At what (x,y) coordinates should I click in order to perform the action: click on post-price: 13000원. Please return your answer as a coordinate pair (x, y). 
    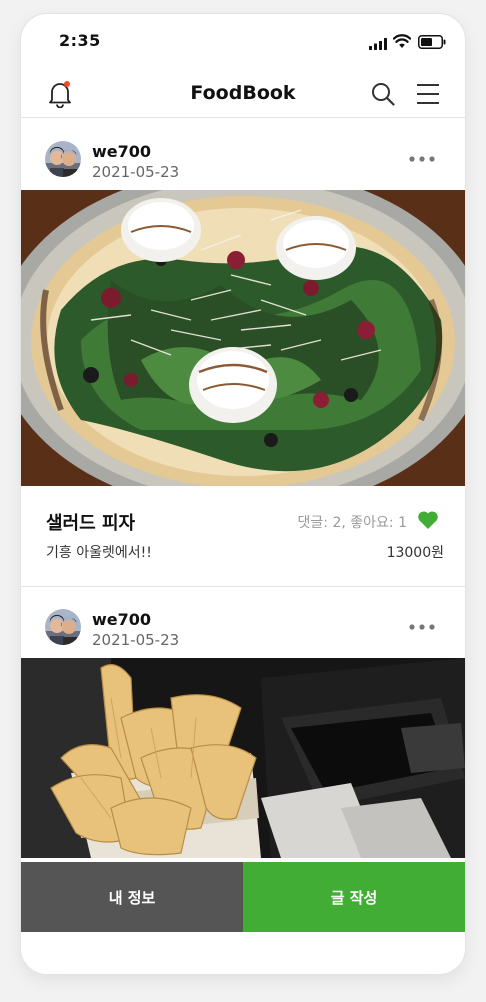
    Looking at the image, I should click on (415, 553).